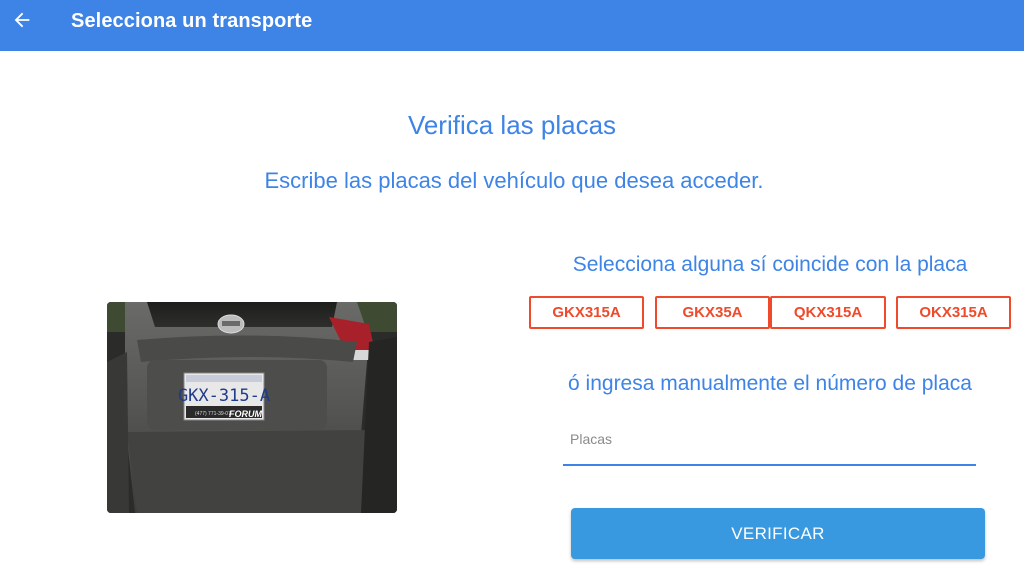 The width and height of the screenshot is (1024, 576). Describe the element at coordinates (224, 396) in the screenshot. I see `plate-text: GKX-315-A` at that location.